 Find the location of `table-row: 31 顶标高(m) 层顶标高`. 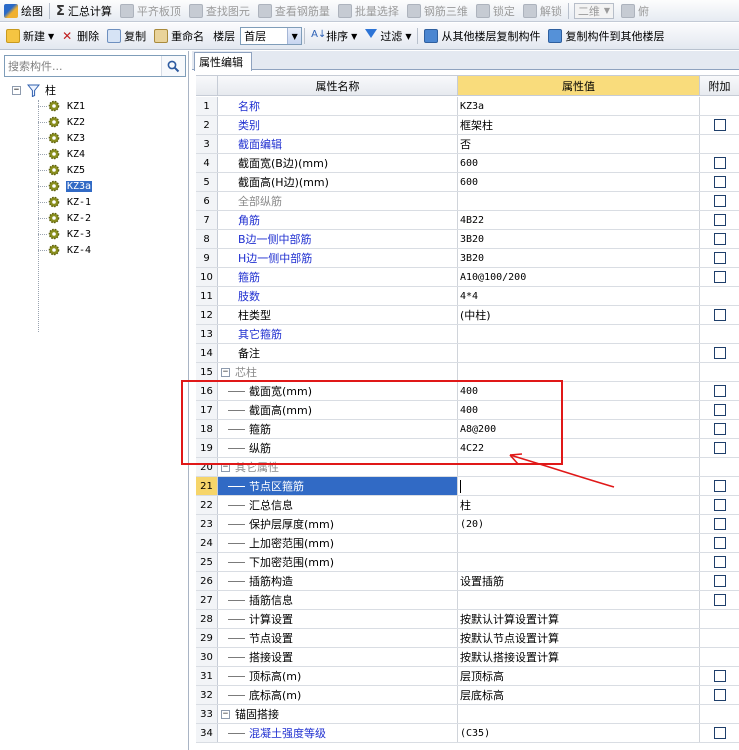

table-row: 31 顶标高(m) 层顶标高 is located at coordinates (467, 676).